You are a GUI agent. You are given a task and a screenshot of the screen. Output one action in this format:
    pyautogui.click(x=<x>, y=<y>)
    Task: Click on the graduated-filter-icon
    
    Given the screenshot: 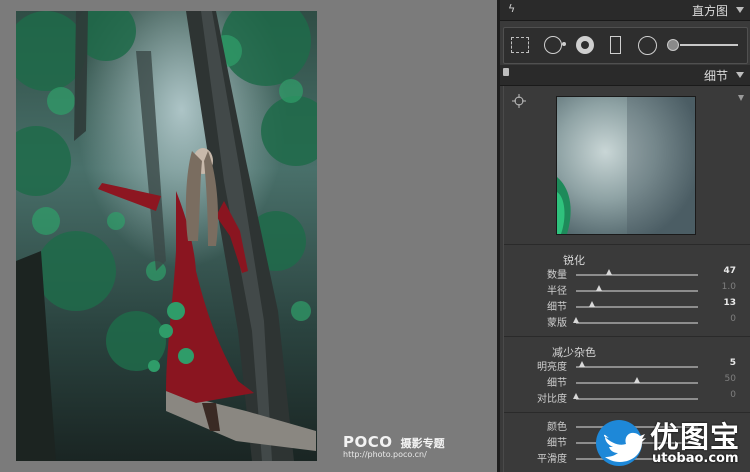 What is the action you would take?
    pyautogui.click(x=615, y=45)
    